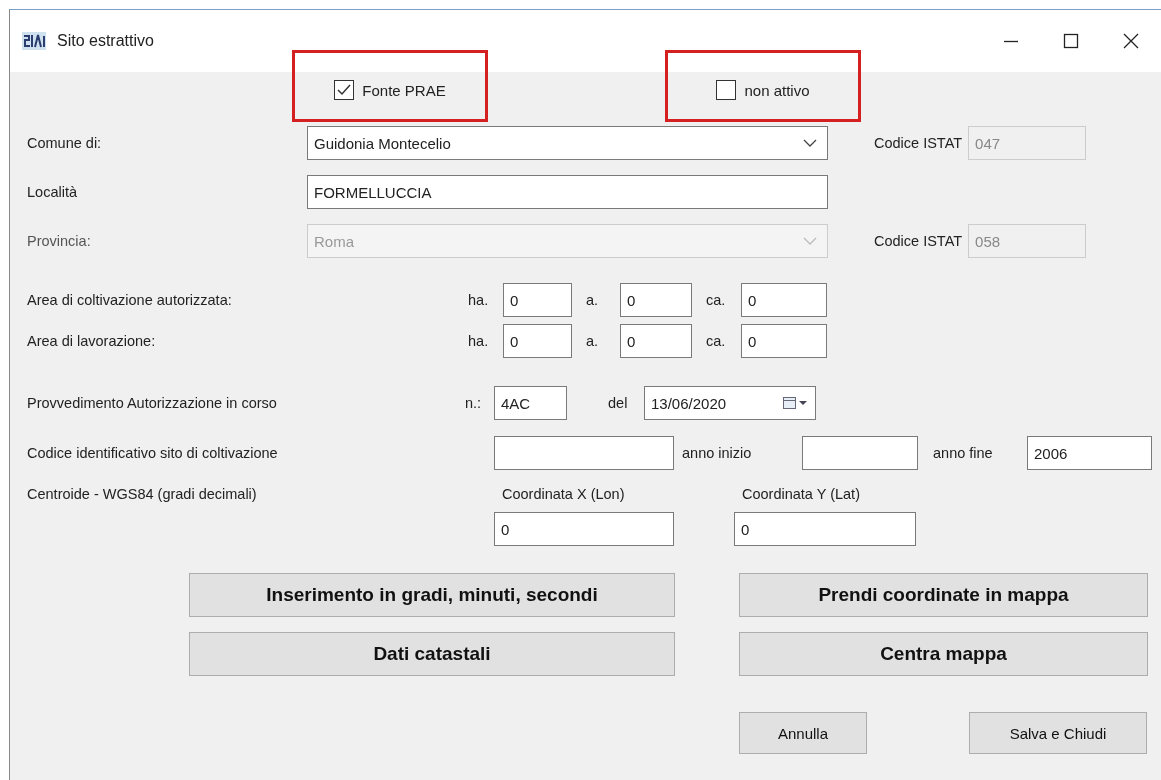  What do you see at coordinates (34, 41) in the screenshot?
I see `app-logo-icon` at bounding box center [34, 41].